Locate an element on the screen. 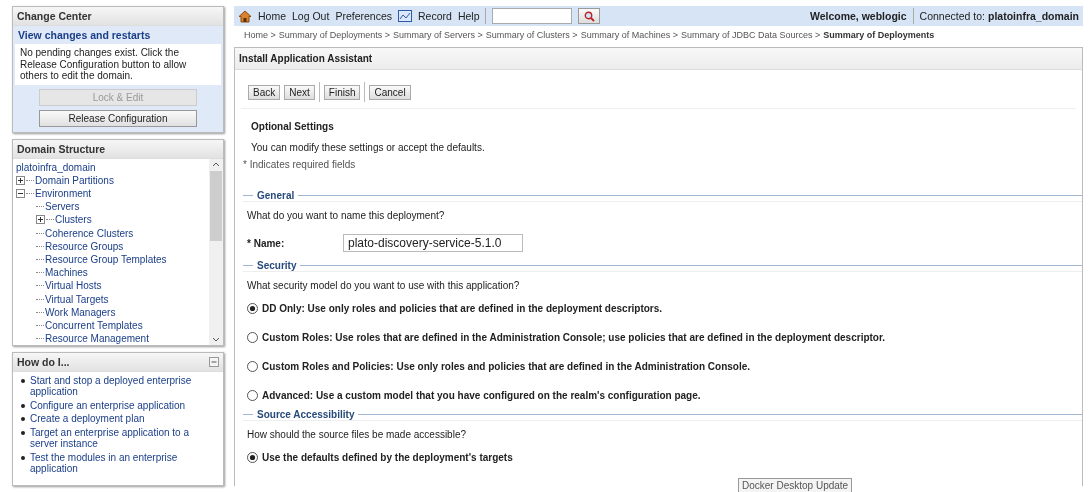 This screenshot has height=492, width=1089. panel-title: Change Center is located at coordinates (118, 16).